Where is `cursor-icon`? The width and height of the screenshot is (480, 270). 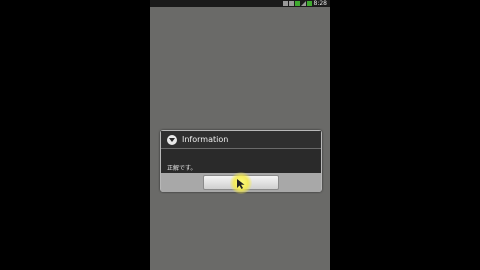 cursor-icon is located at coordinates (241, 184).